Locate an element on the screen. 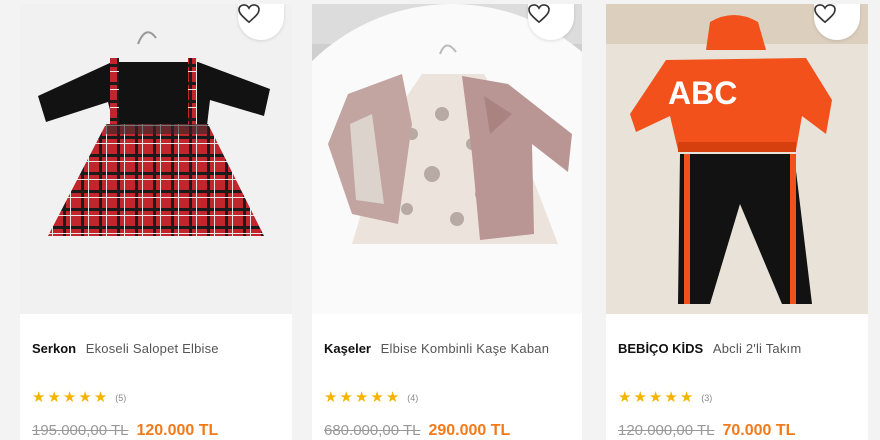 The image size is (880, 440). product-info: Kaşeler Elbise Kombinli Kaşe Kaban is located at coordinates (449, 348).